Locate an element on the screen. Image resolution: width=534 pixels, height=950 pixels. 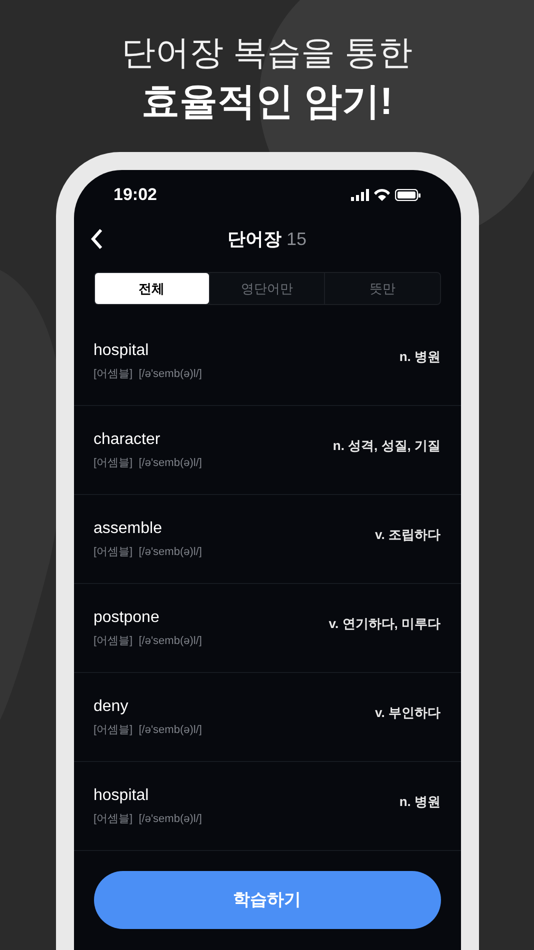
battery-icon is located at coordinates (407, 195).